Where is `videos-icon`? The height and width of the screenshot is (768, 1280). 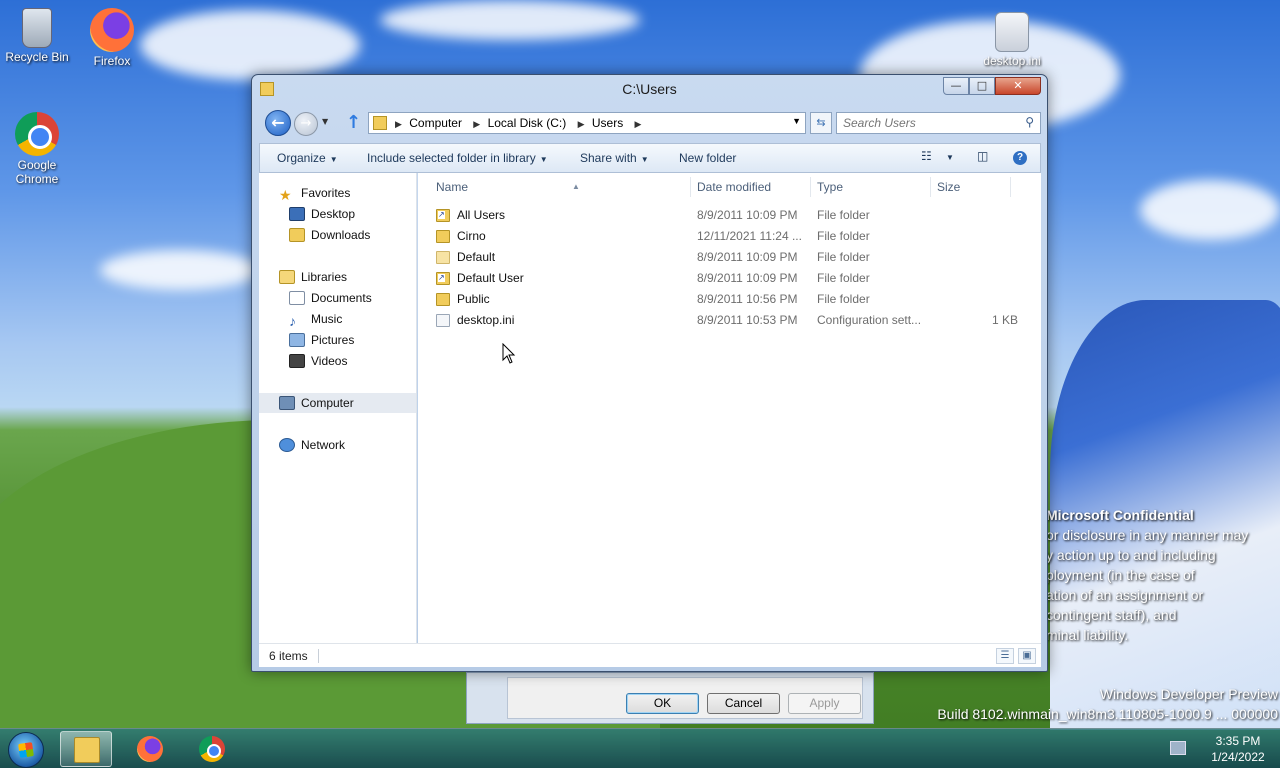
videos-icon is located at coordinates (297, 361).